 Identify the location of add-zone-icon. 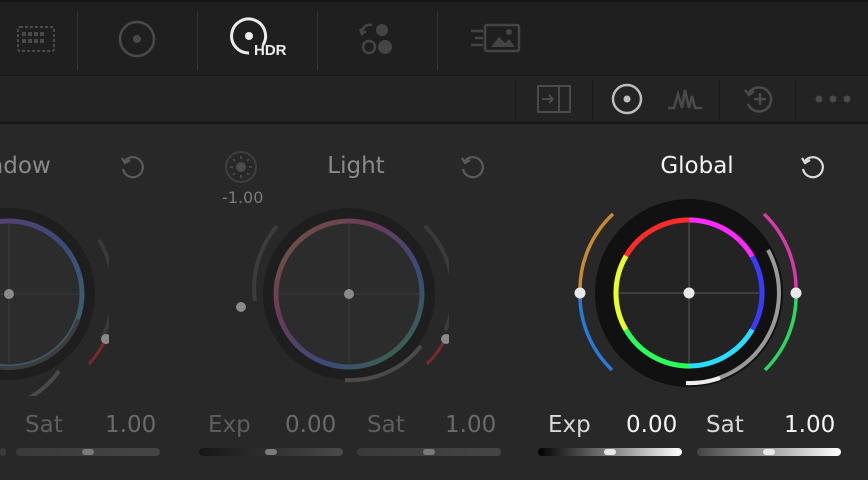
(758, 99).